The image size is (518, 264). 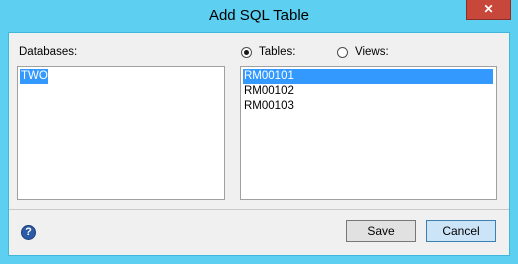 What do you see at coordinates (381, 231) in the screenshot?
I see `save-button: Save` at bounding box center [381, 231].